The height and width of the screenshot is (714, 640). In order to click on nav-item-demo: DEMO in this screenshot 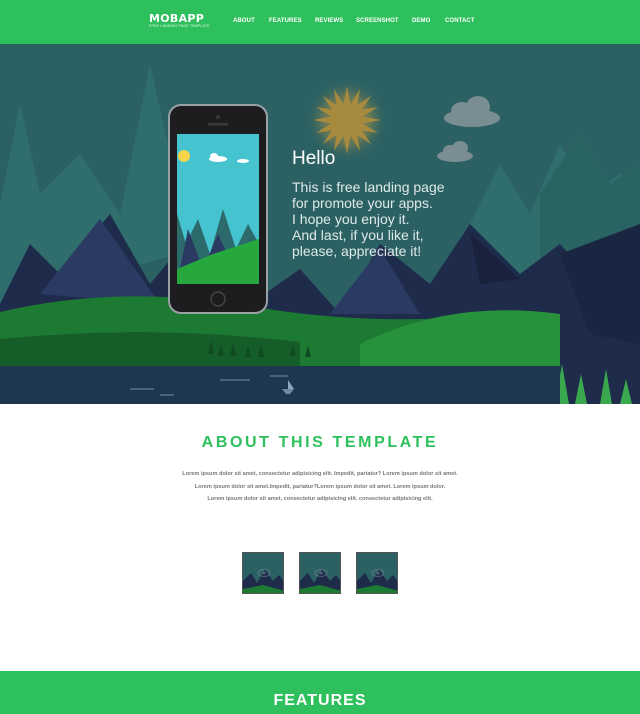, I will do `click(421, 21)`.